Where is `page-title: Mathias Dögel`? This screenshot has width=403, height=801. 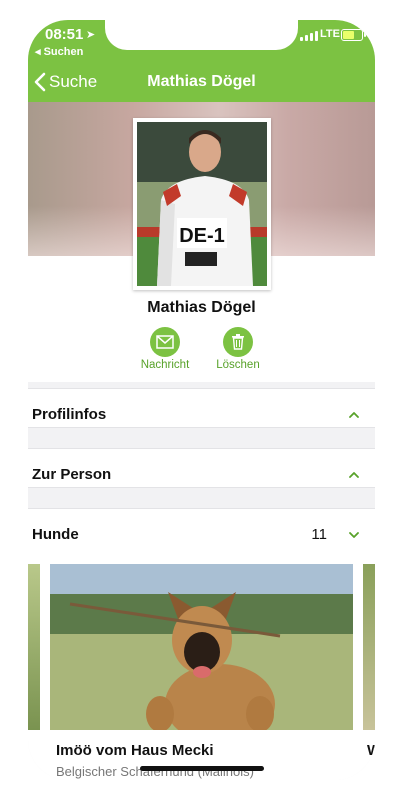 page-title: Mathias Dögel is located at coordinates (201, 81).